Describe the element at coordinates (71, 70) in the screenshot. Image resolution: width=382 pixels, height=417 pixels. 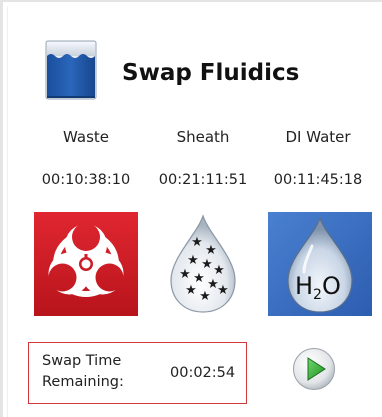
I see `fluidics-container-icon` at that location.